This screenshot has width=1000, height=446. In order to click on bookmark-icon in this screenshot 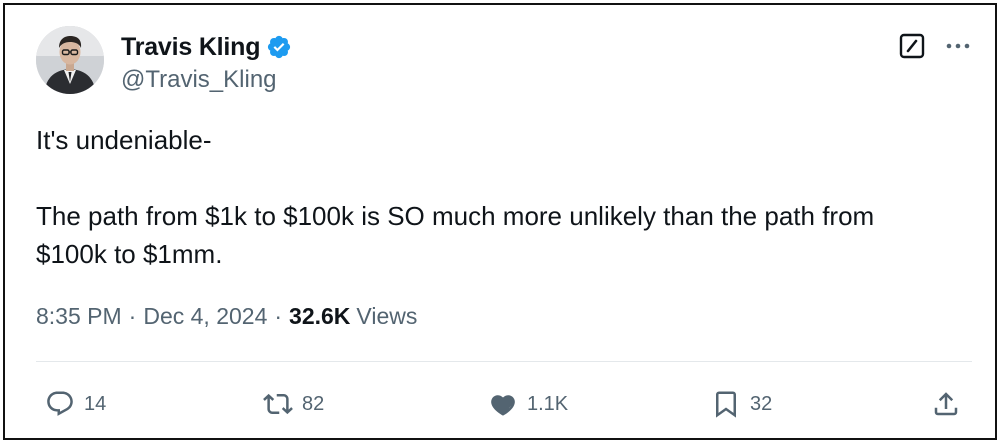, I will do `click(726, 404)`.